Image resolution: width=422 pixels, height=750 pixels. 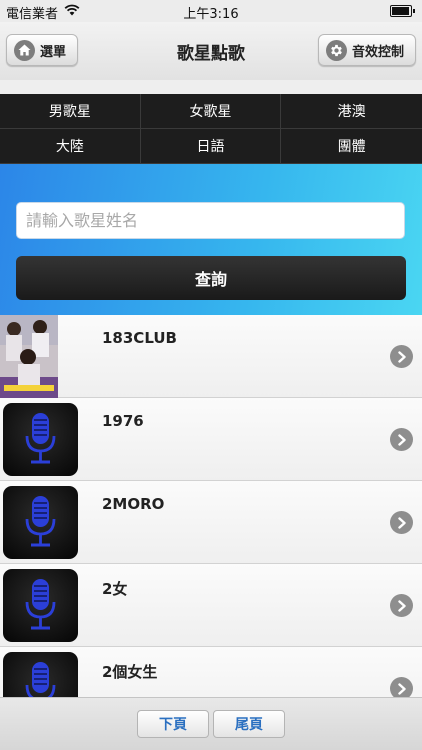 What do you see at coordinates (351, 111) in the screenshot?
I see `category-hk-macau: 港澳` at bounding box center [351, 111].